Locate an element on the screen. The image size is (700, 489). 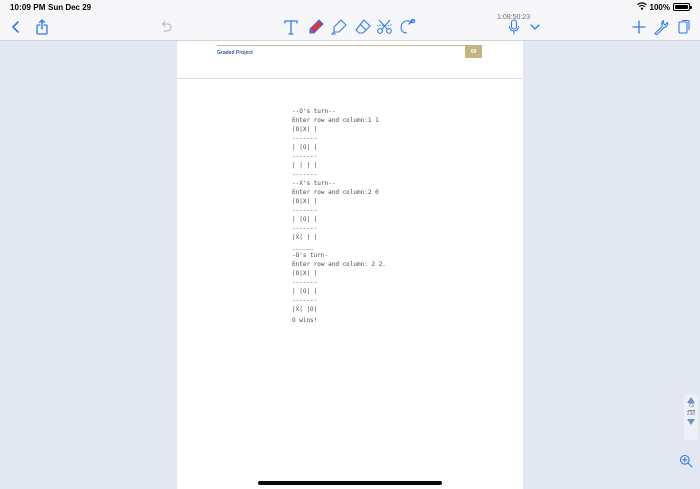
text-tool-button is located at coordinates (291, 27).